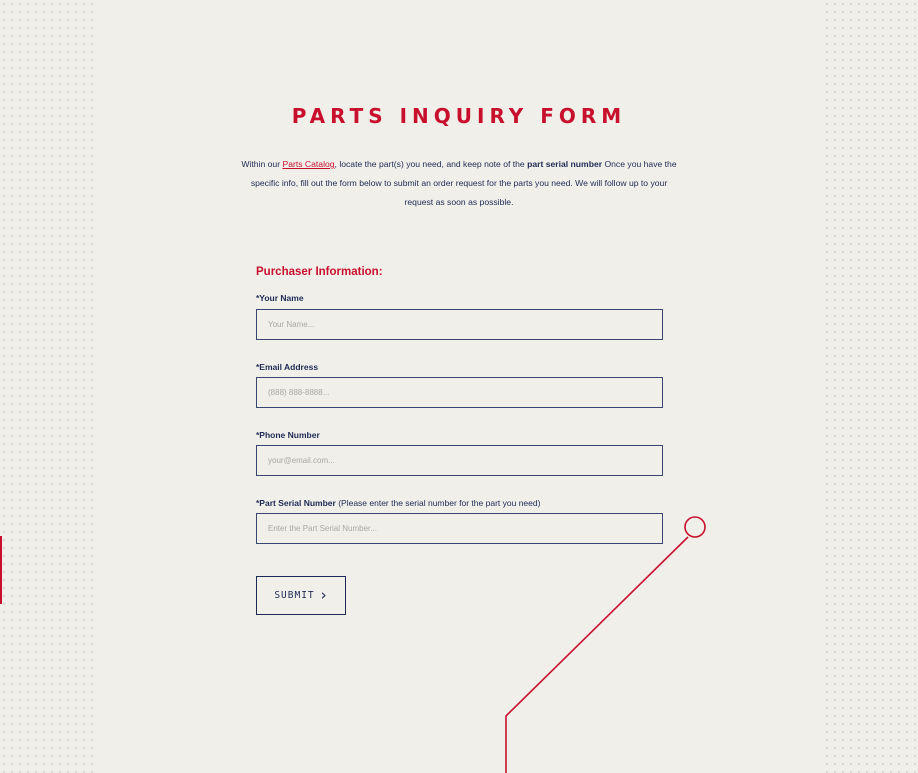  I want to click on name-input, so click(459, 324).